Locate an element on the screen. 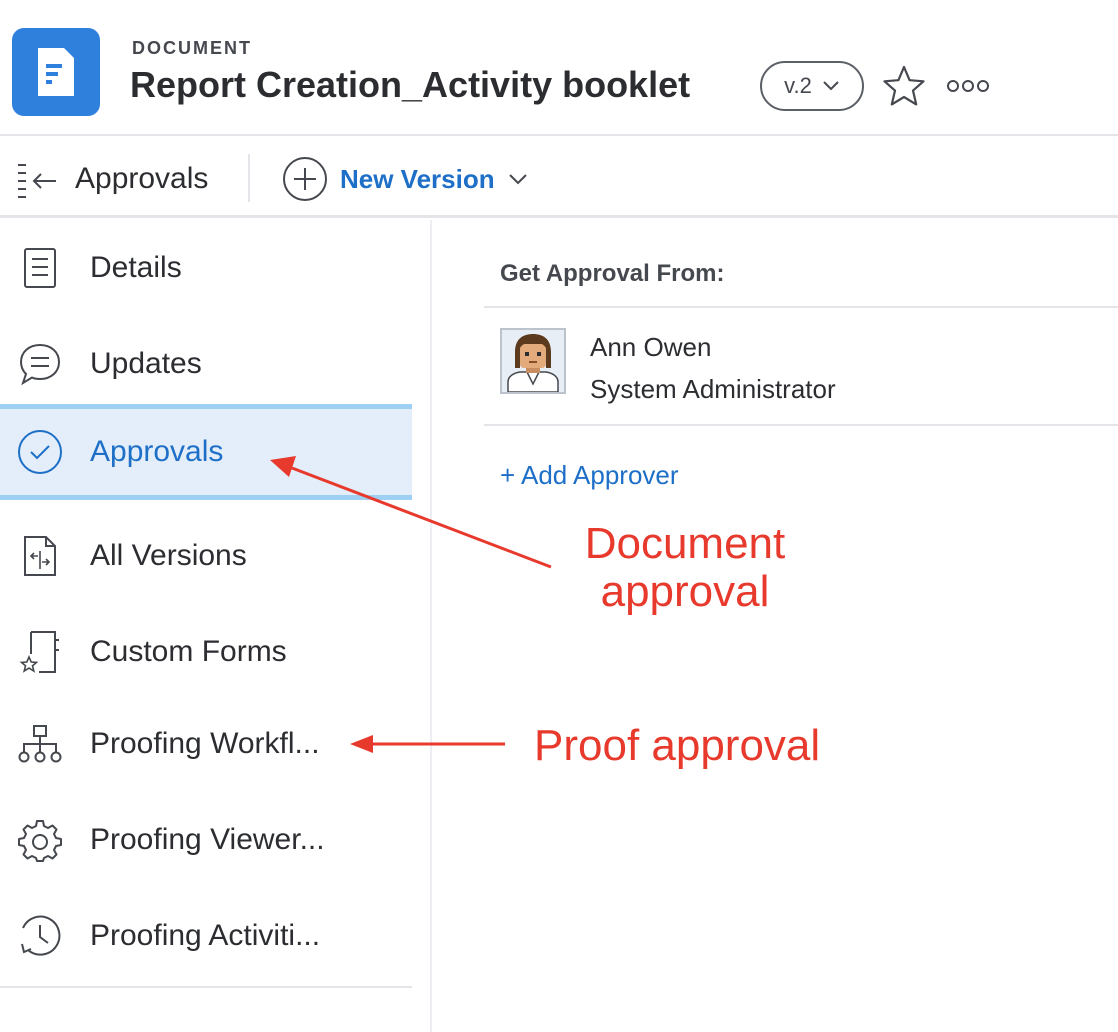 This screenshot has width=1118, height=1032. version-selector: v.2 is located at coordinates (812, 86).